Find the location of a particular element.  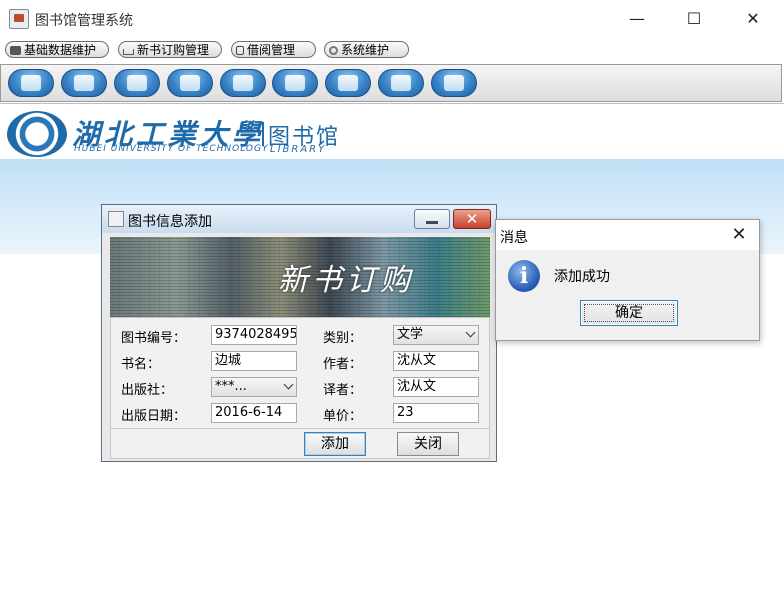

bookshelf-banner-image: 新书订购 is located at coordinates (300, 277).